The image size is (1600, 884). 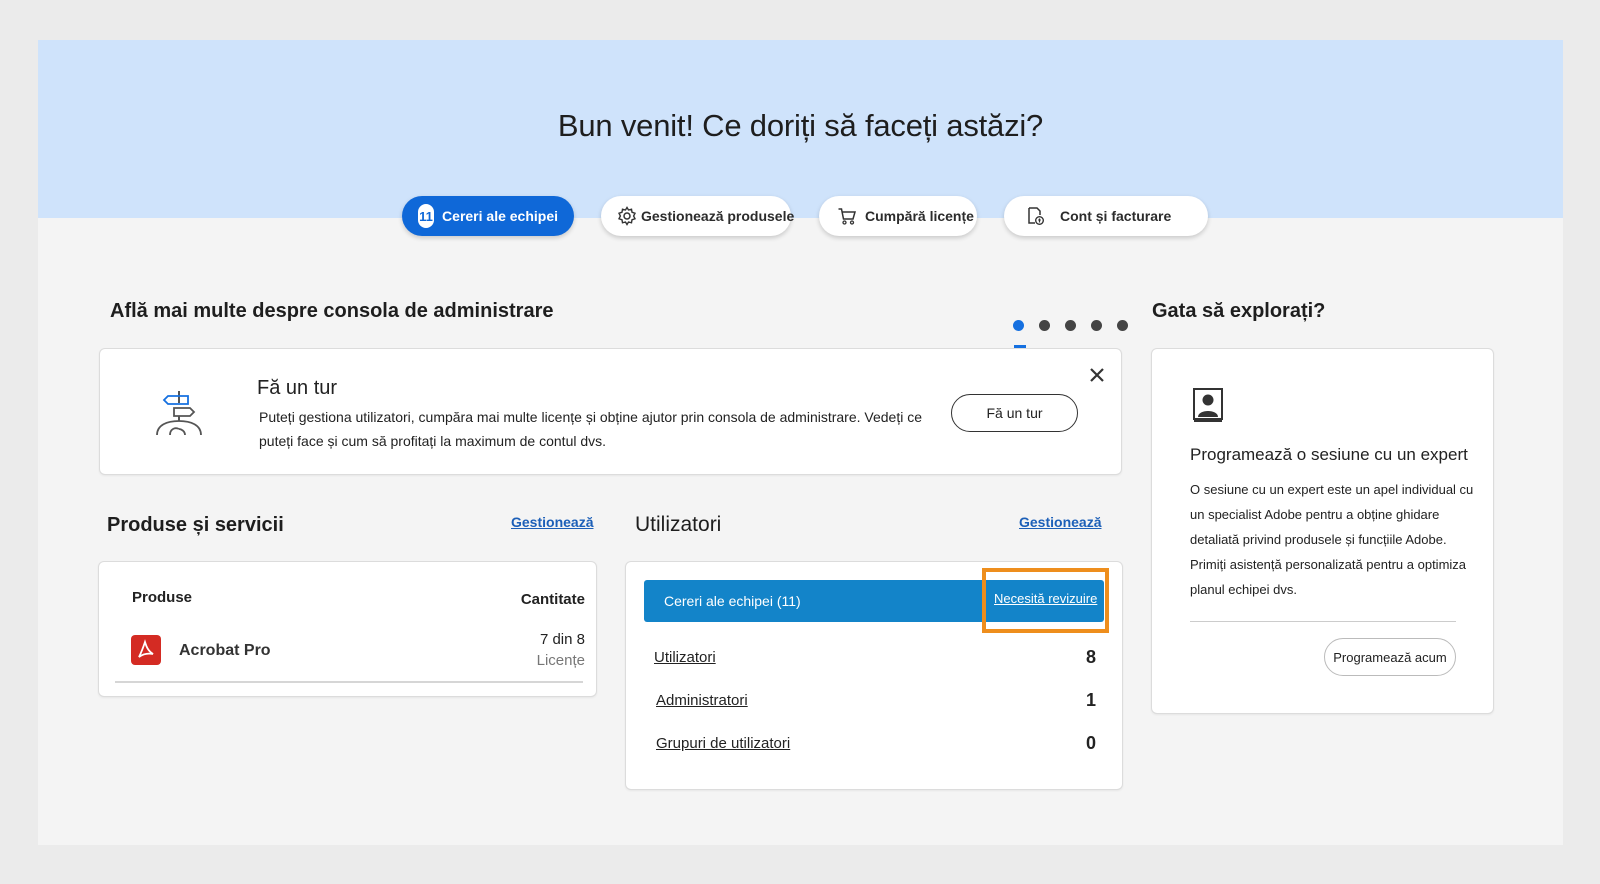 I want to click on acrobat-icon, so click(x=146, y=650).